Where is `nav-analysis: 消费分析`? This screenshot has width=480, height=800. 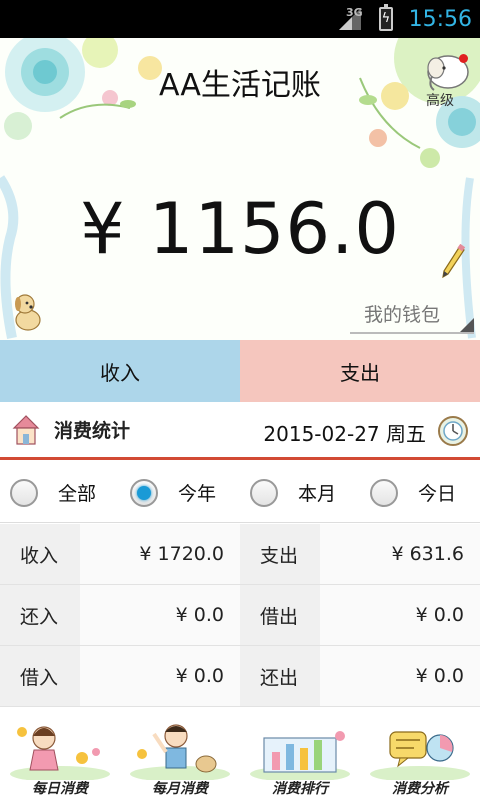 nav-analysis: 消费分析 is located at coordinates (420, 754).